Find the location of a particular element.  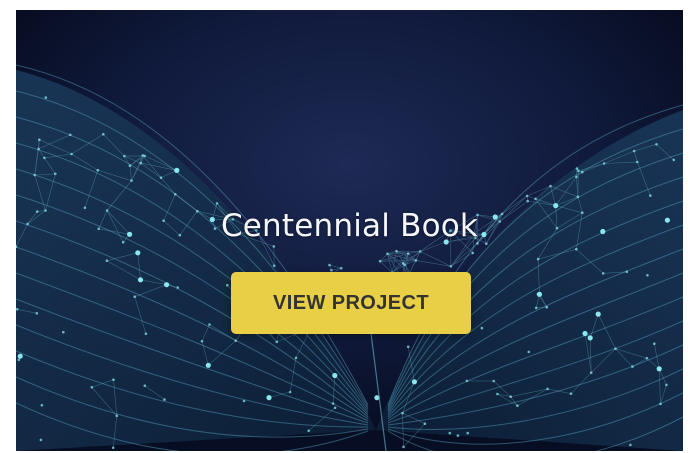

card-title: Centennial Book is located at coordinates (349, 226).